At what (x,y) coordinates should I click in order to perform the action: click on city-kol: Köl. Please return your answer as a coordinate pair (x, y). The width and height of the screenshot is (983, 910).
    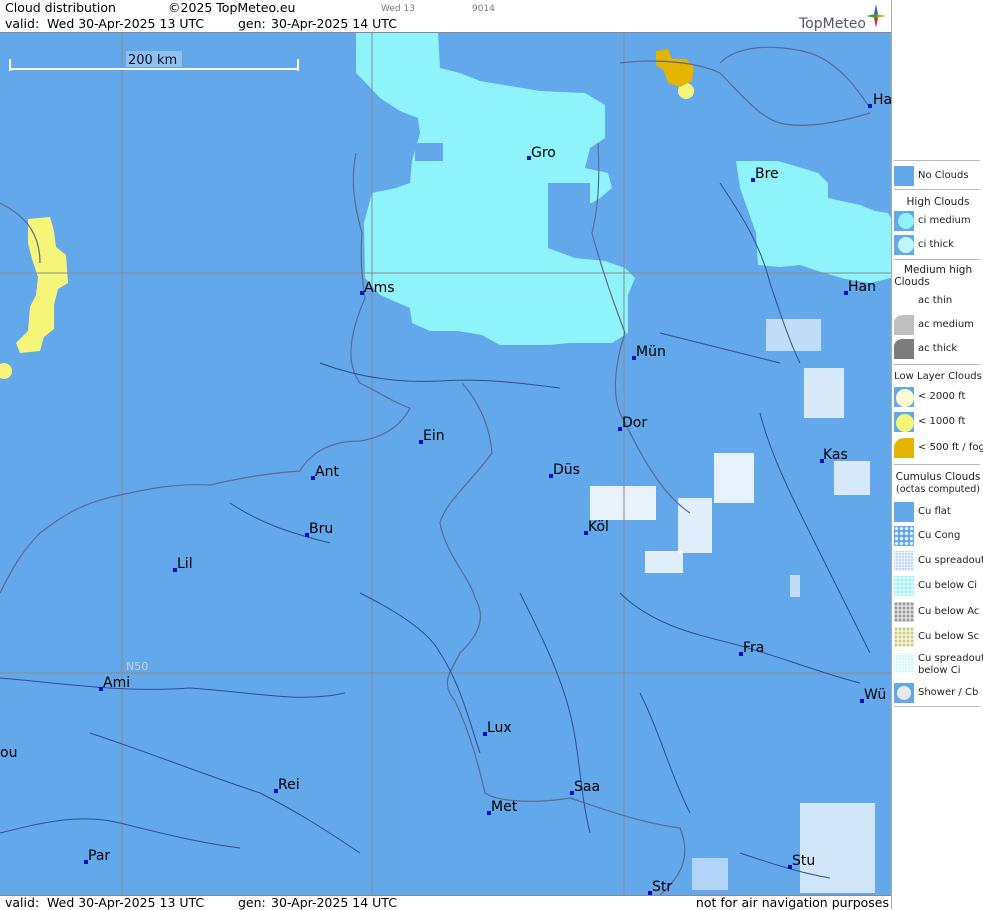
    Looking at the image, I should click on (598, 527).